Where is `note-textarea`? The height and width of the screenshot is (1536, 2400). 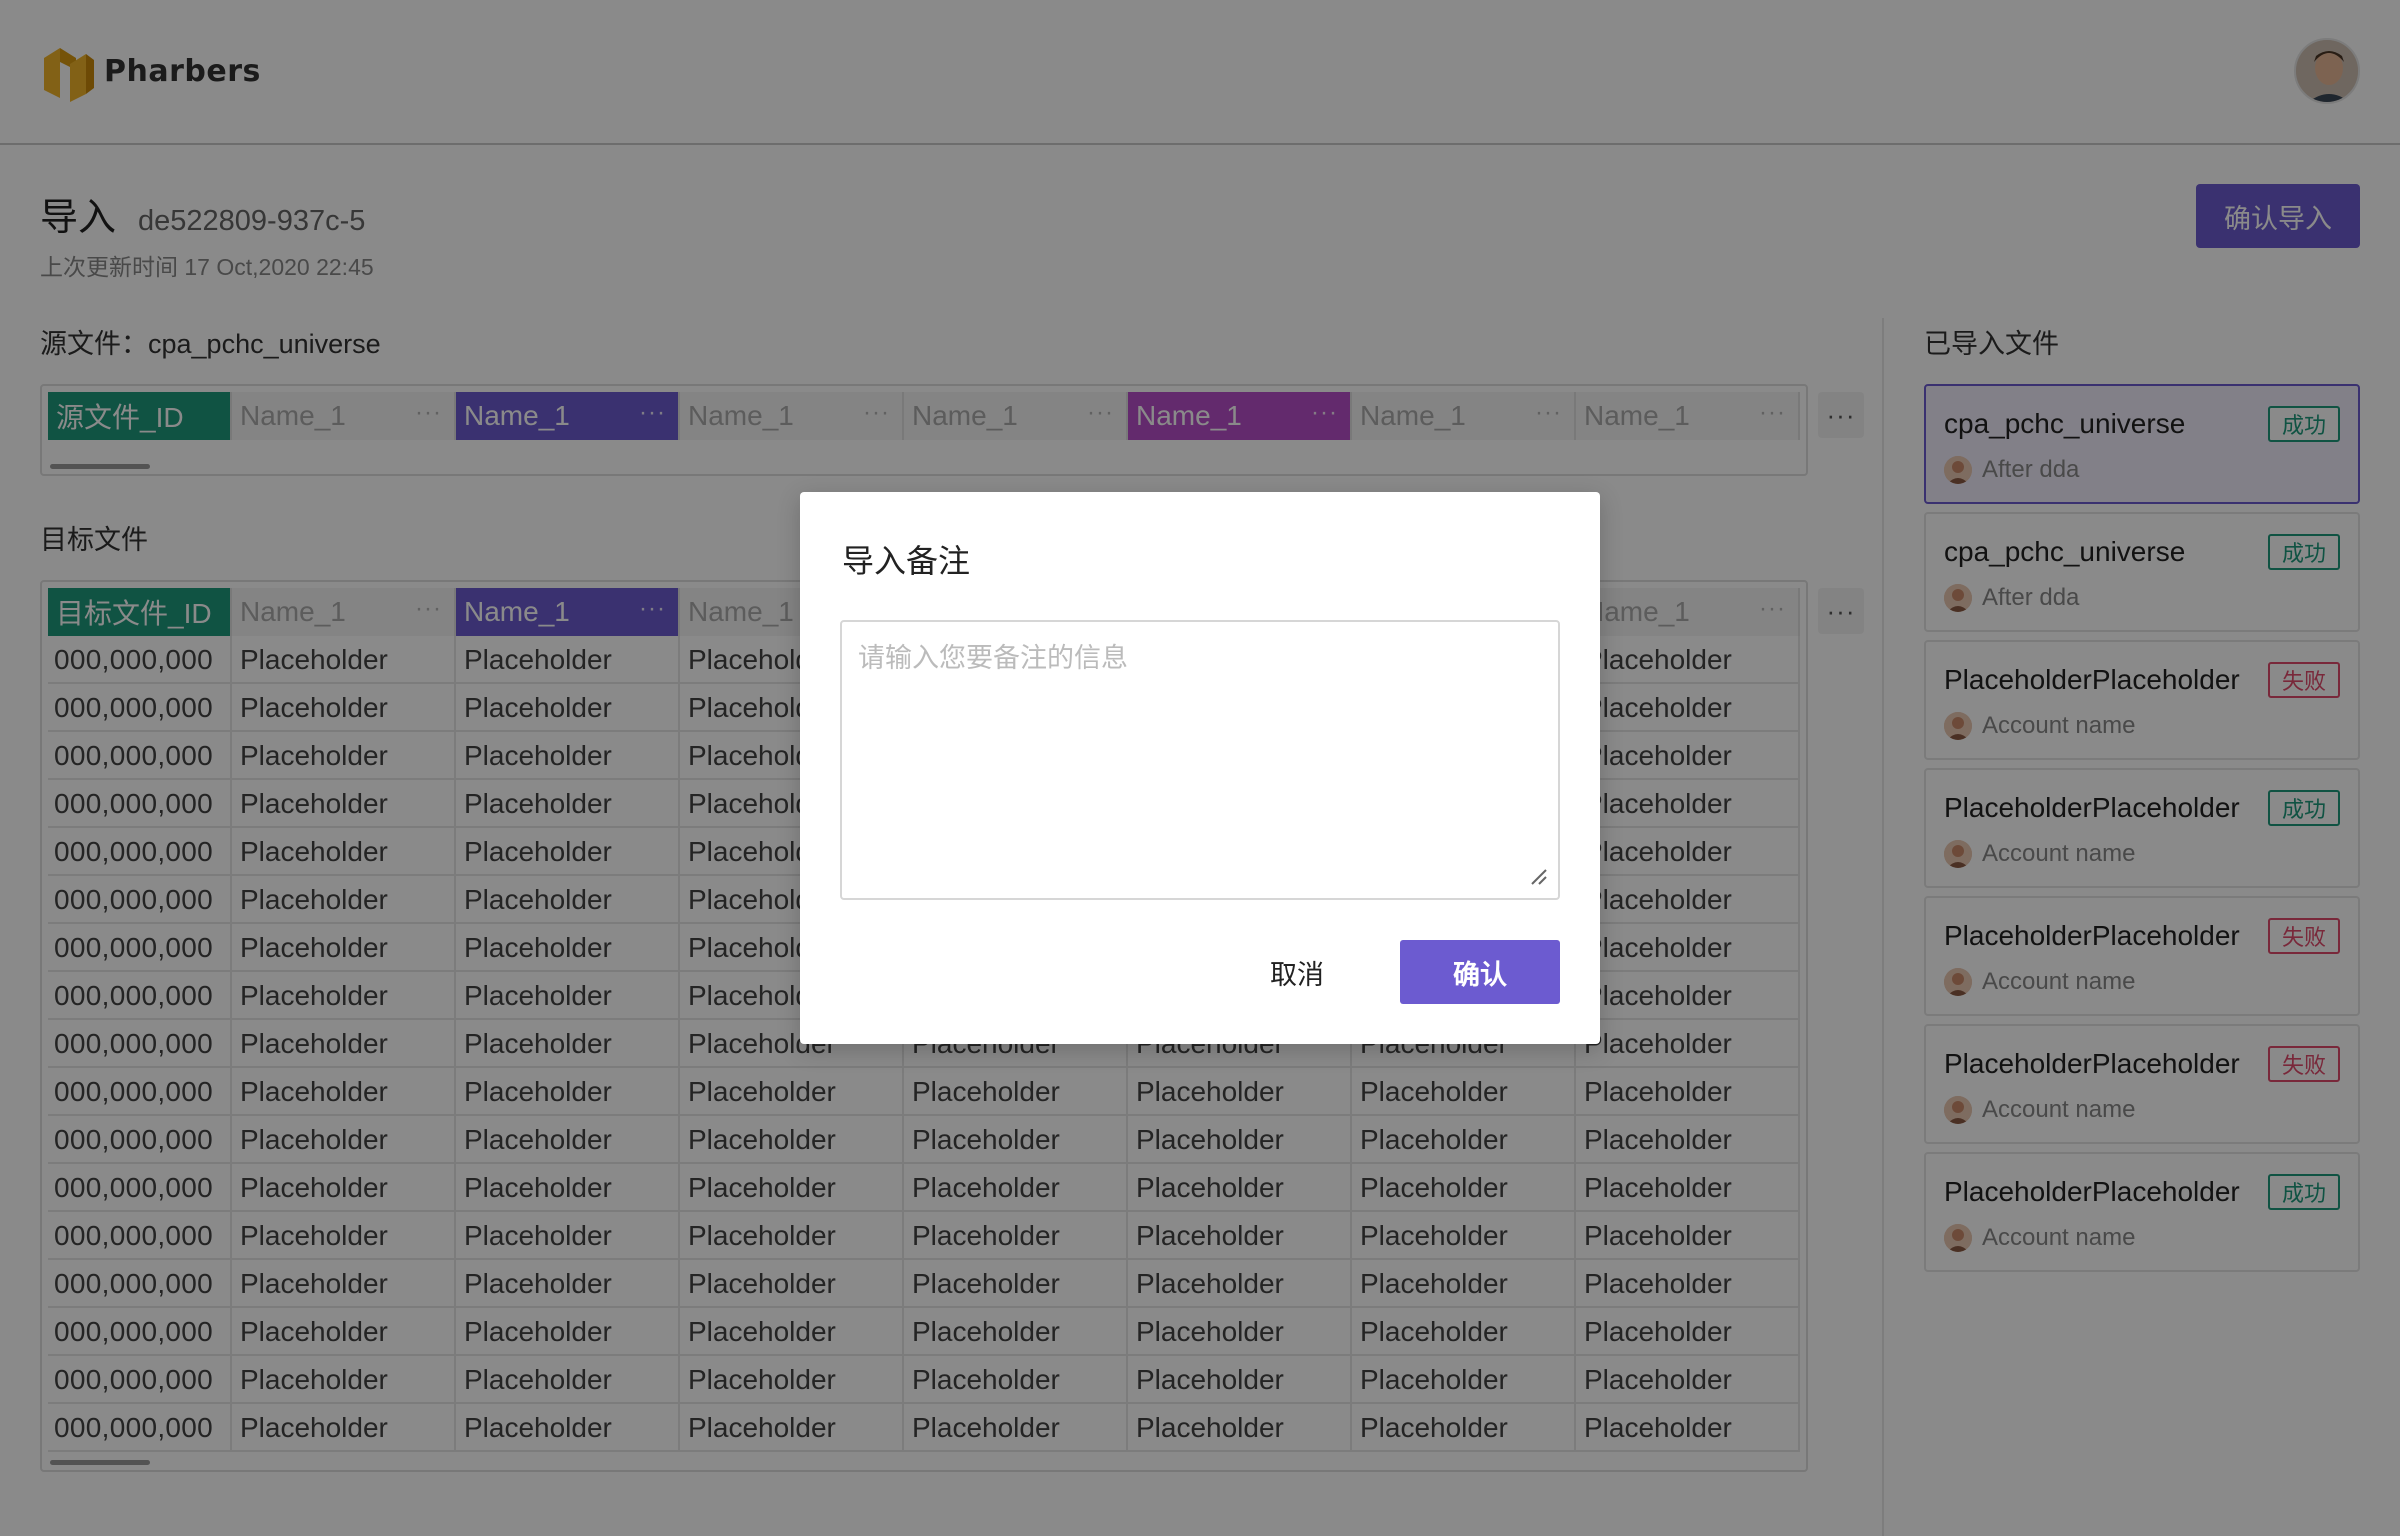 note-textarea is located at coordinates (1200, 760).